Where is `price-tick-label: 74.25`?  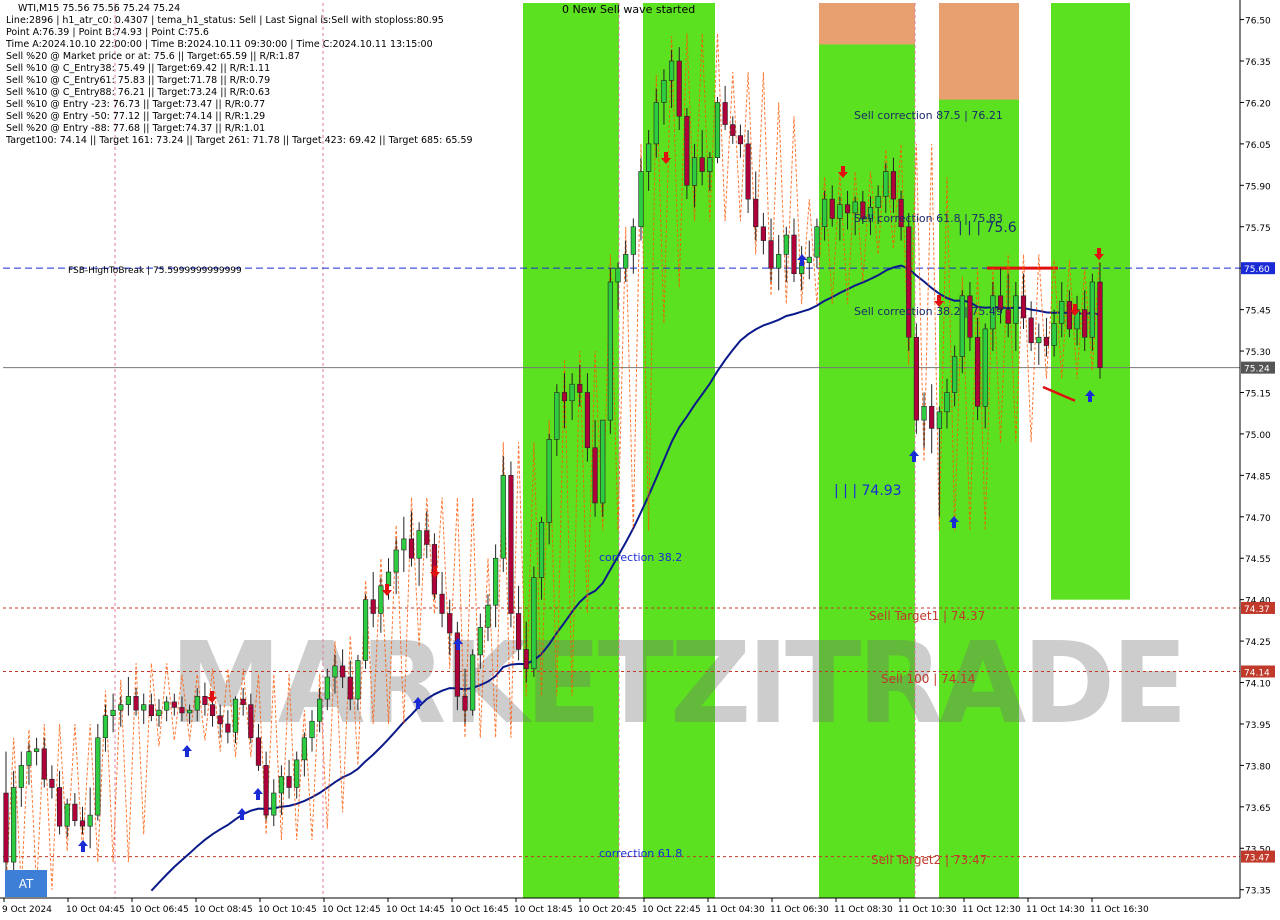 price-tick-label: 74.25 is located at coordinates (1258, 643).